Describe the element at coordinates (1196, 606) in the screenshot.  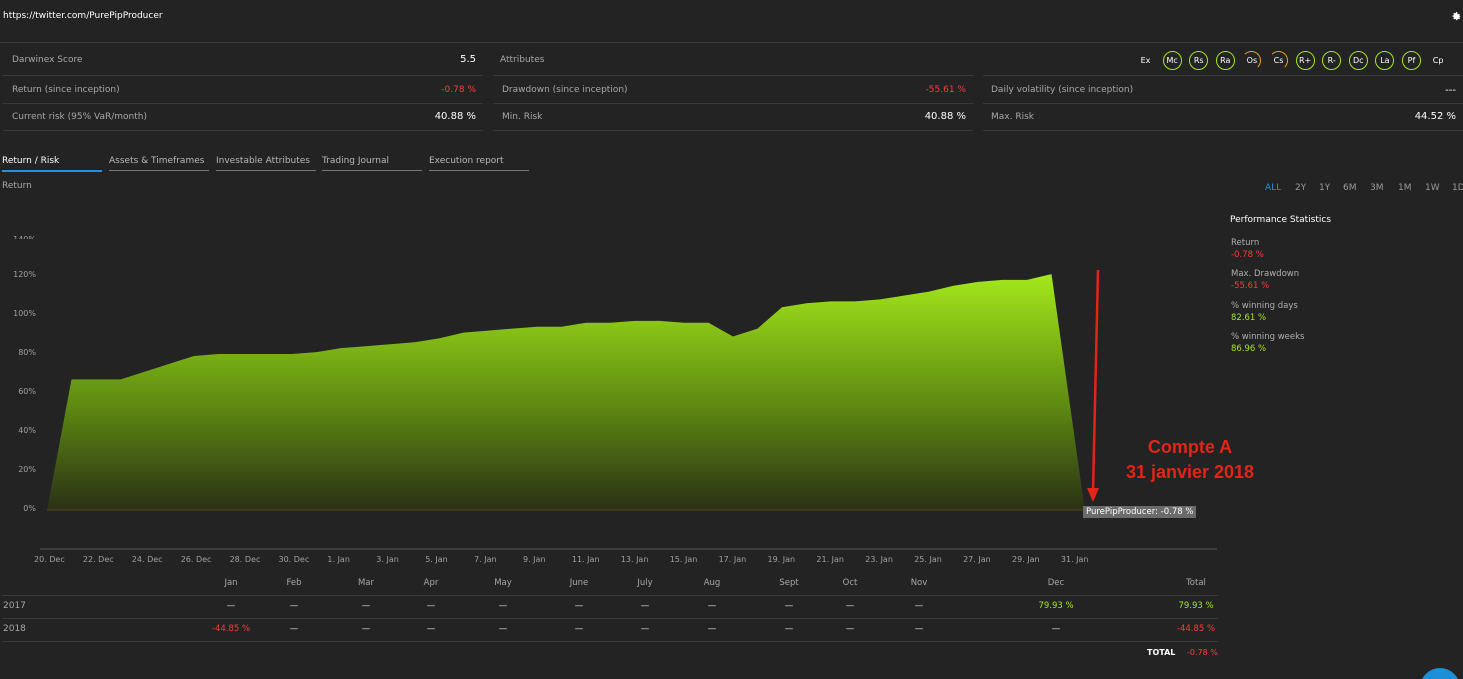
I see `year-total: 79.93 %` at that location.